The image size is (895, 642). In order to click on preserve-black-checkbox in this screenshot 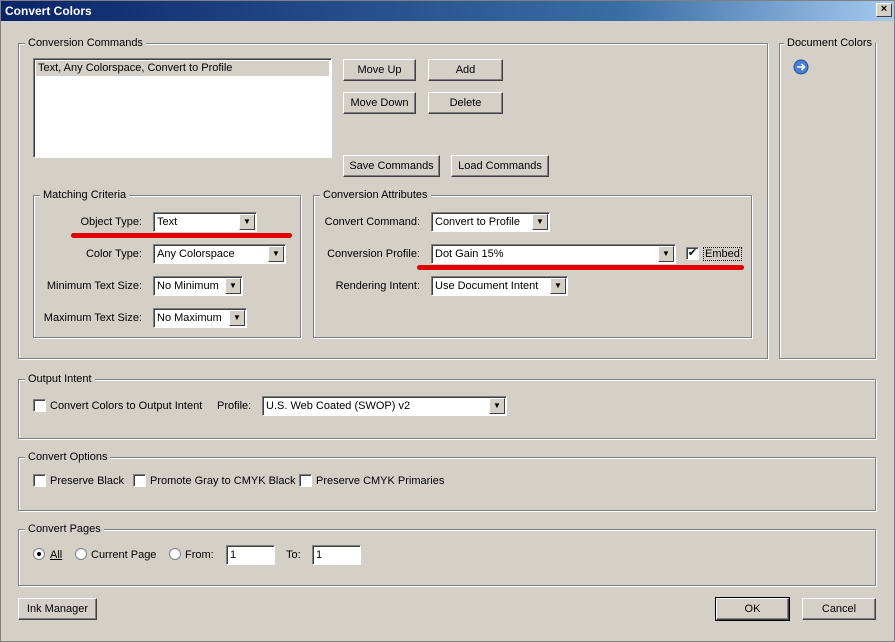, I will do `click(39, 480)`.